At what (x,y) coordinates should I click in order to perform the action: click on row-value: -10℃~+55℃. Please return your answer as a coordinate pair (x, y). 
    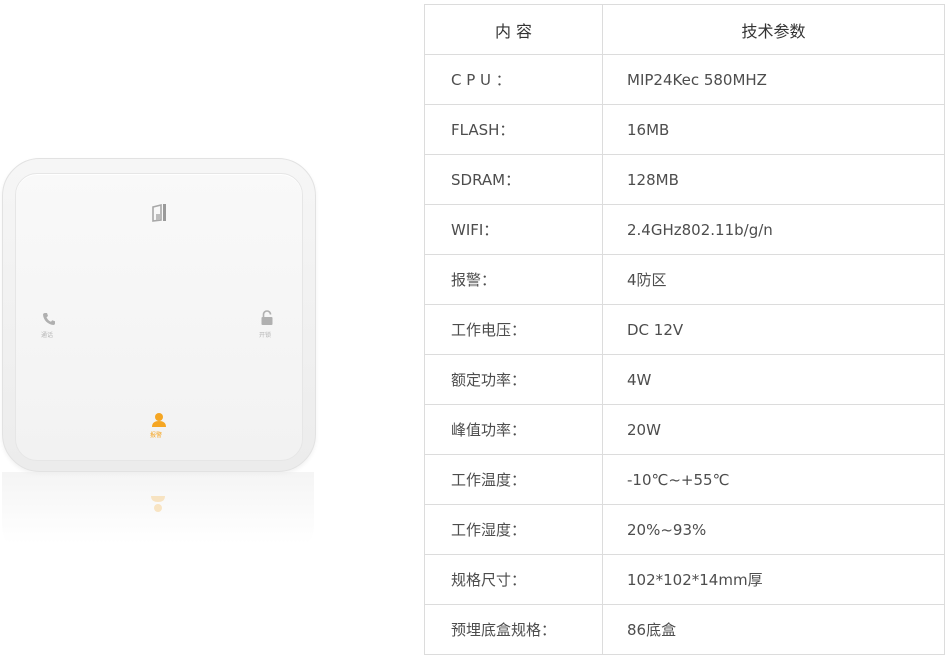
    Looking at the image, I should click on (773, 479).